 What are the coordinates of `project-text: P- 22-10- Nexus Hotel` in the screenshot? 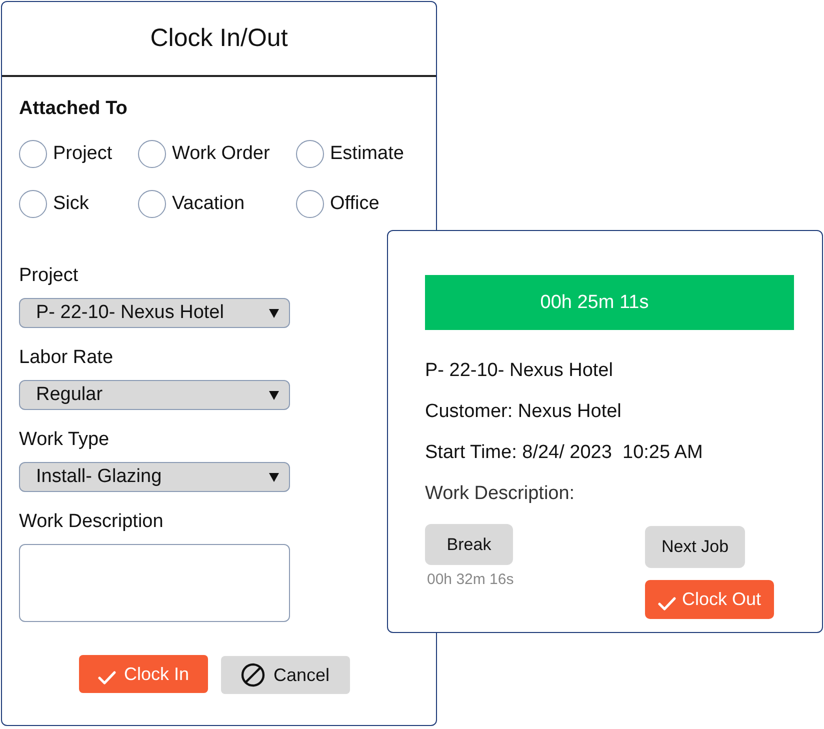 It's located at (519, 371).